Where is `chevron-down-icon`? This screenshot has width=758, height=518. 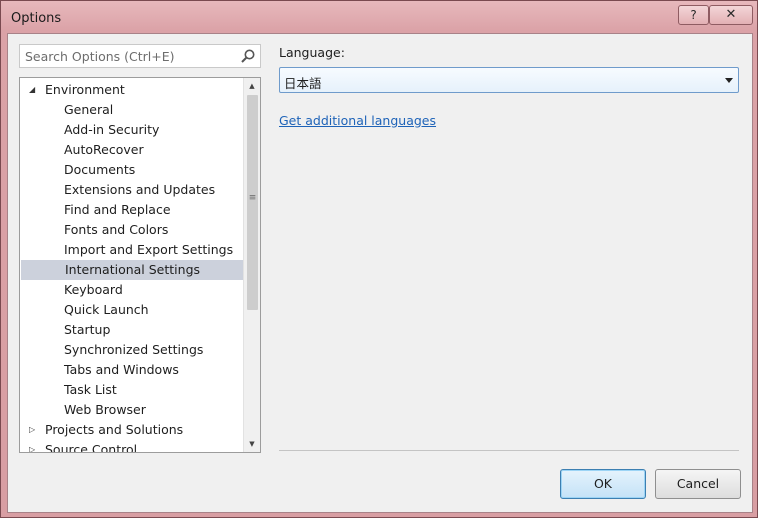 chevron-down-icon is located at coordinates (729, 80).